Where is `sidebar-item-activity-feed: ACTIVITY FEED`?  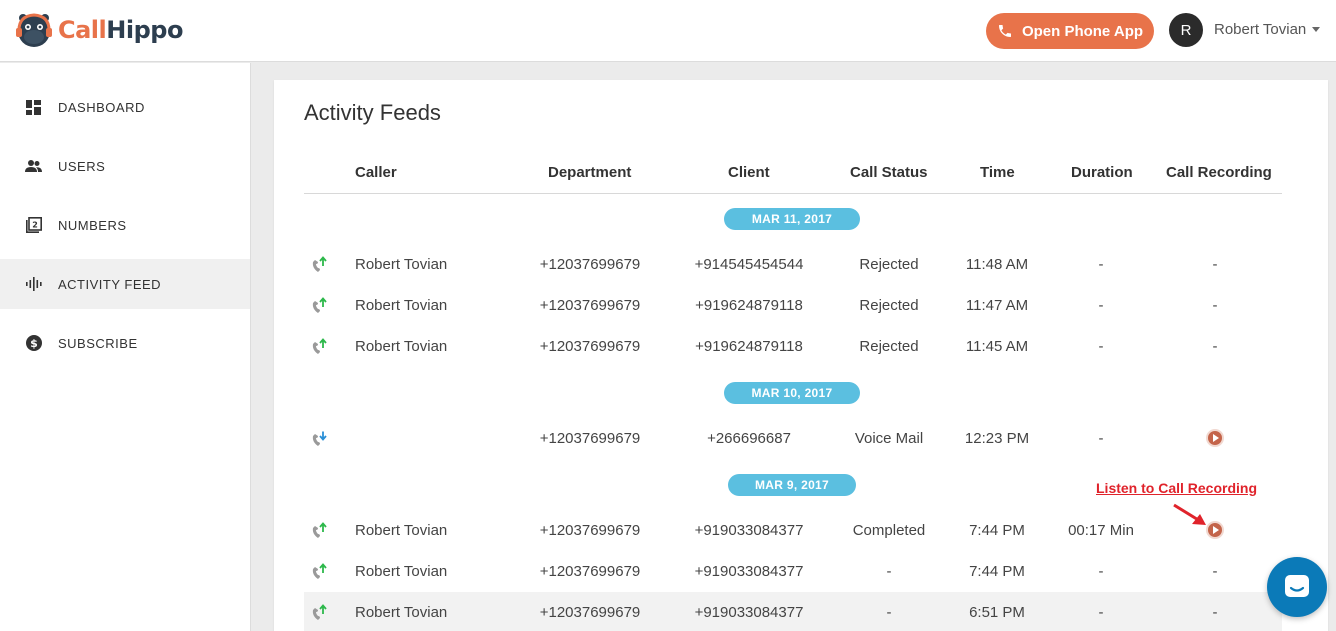
sidebar-item-activity-feed: ACTIVITY FEED is located at coordinates (125, 284).